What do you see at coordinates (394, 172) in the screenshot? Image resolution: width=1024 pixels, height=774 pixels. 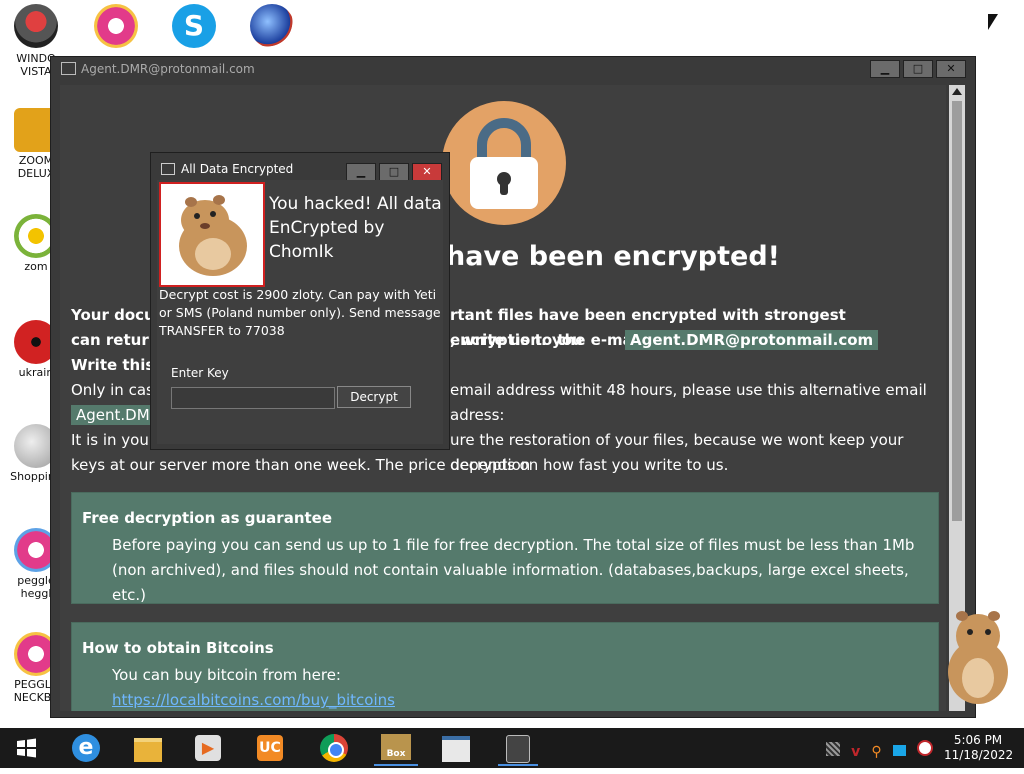 I see `dialog-maximize-button: □` at bounding box center [394, 172].